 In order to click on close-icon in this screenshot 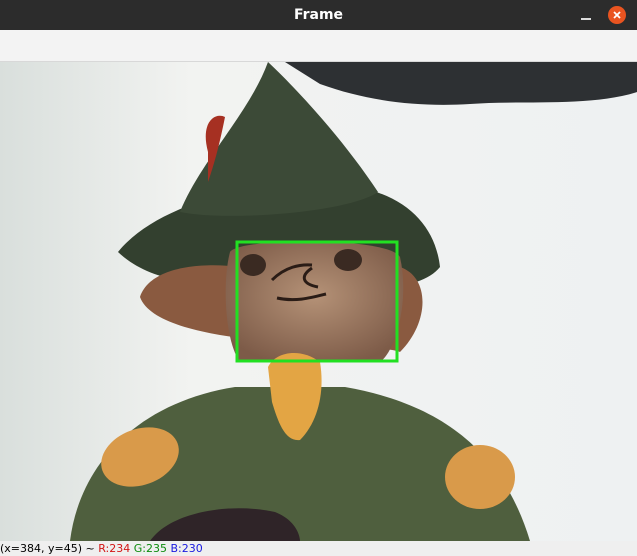, I will do `click(617, 15)`.